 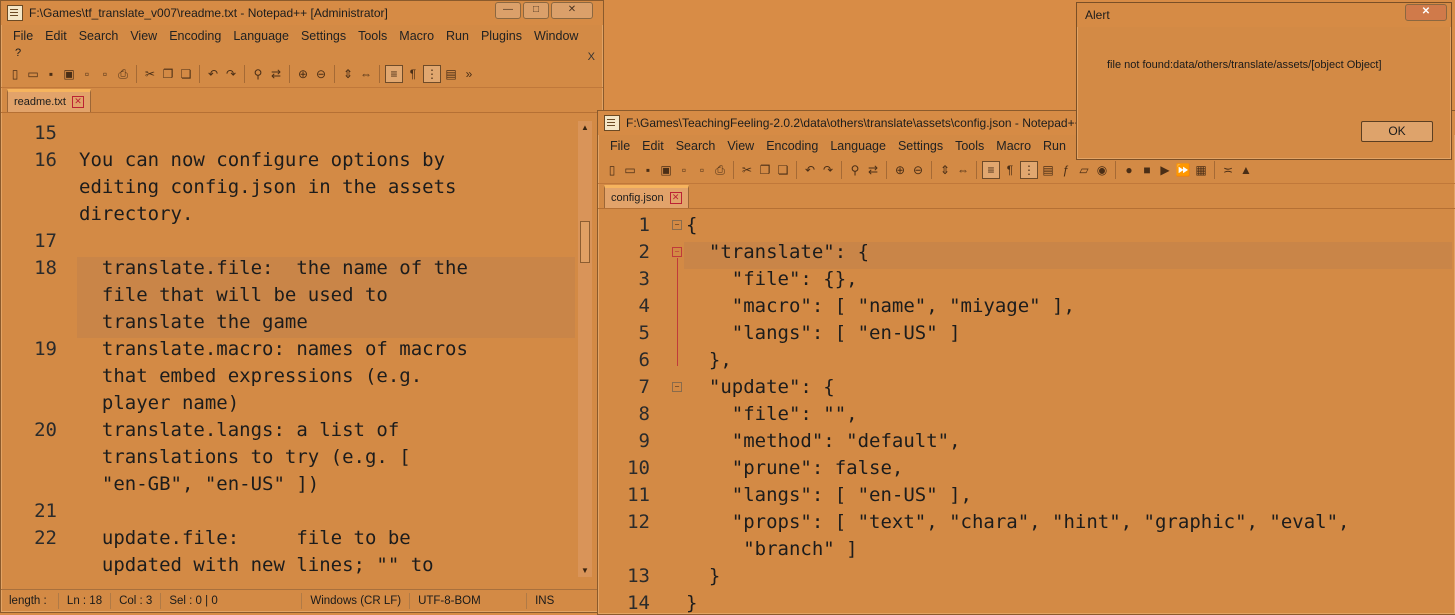 What do you see at coordinates (1201, 170) in the screenshot?
I see `save-macro-icon: ▦` at bounding box center [1201, 170].